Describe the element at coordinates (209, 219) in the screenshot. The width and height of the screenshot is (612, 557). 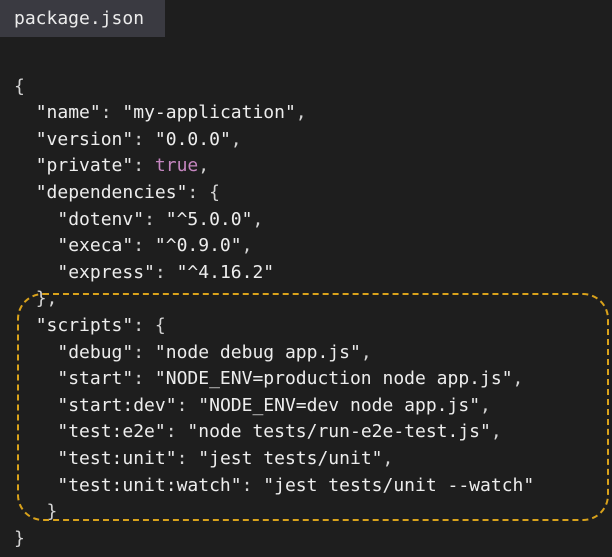
I see `dotenv-value: "^5.0.0"` at that location.